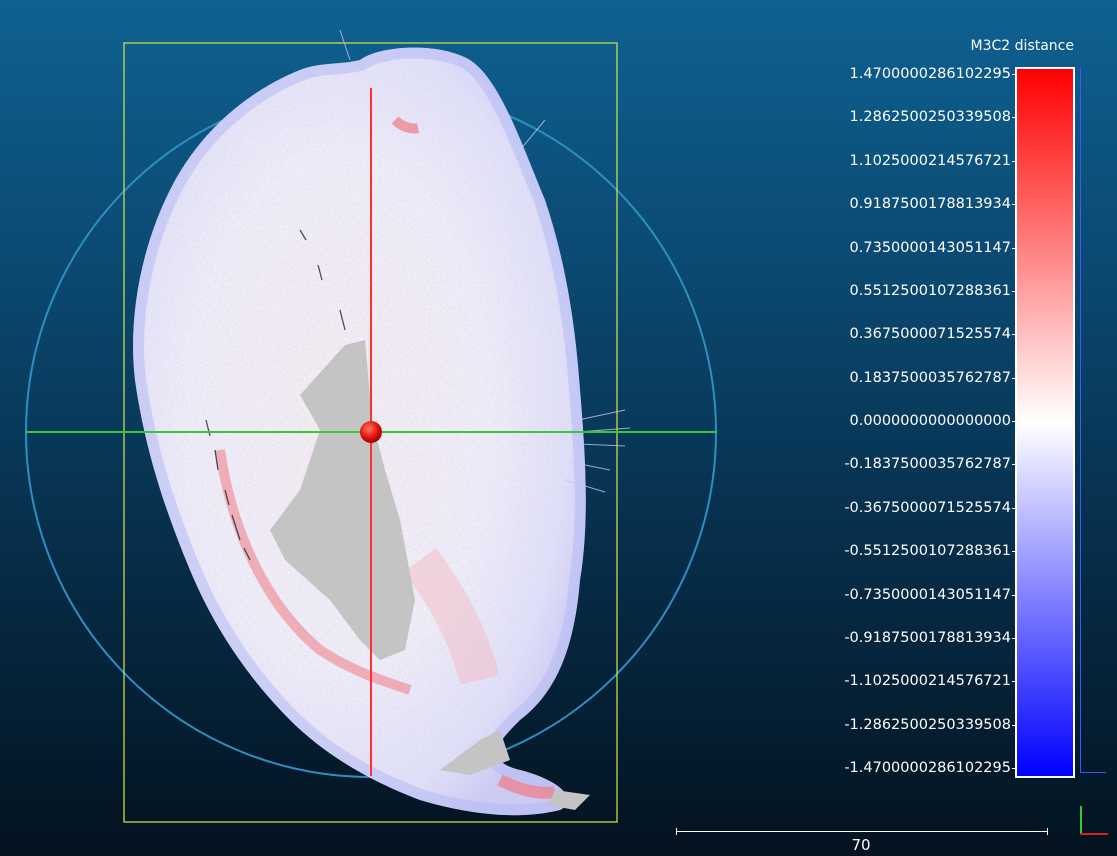  What do you see at coordinates (930, 204) in the screenshot?
I see `scale-label-3: 0.9187500178813934` at bounding box center [930, 204].